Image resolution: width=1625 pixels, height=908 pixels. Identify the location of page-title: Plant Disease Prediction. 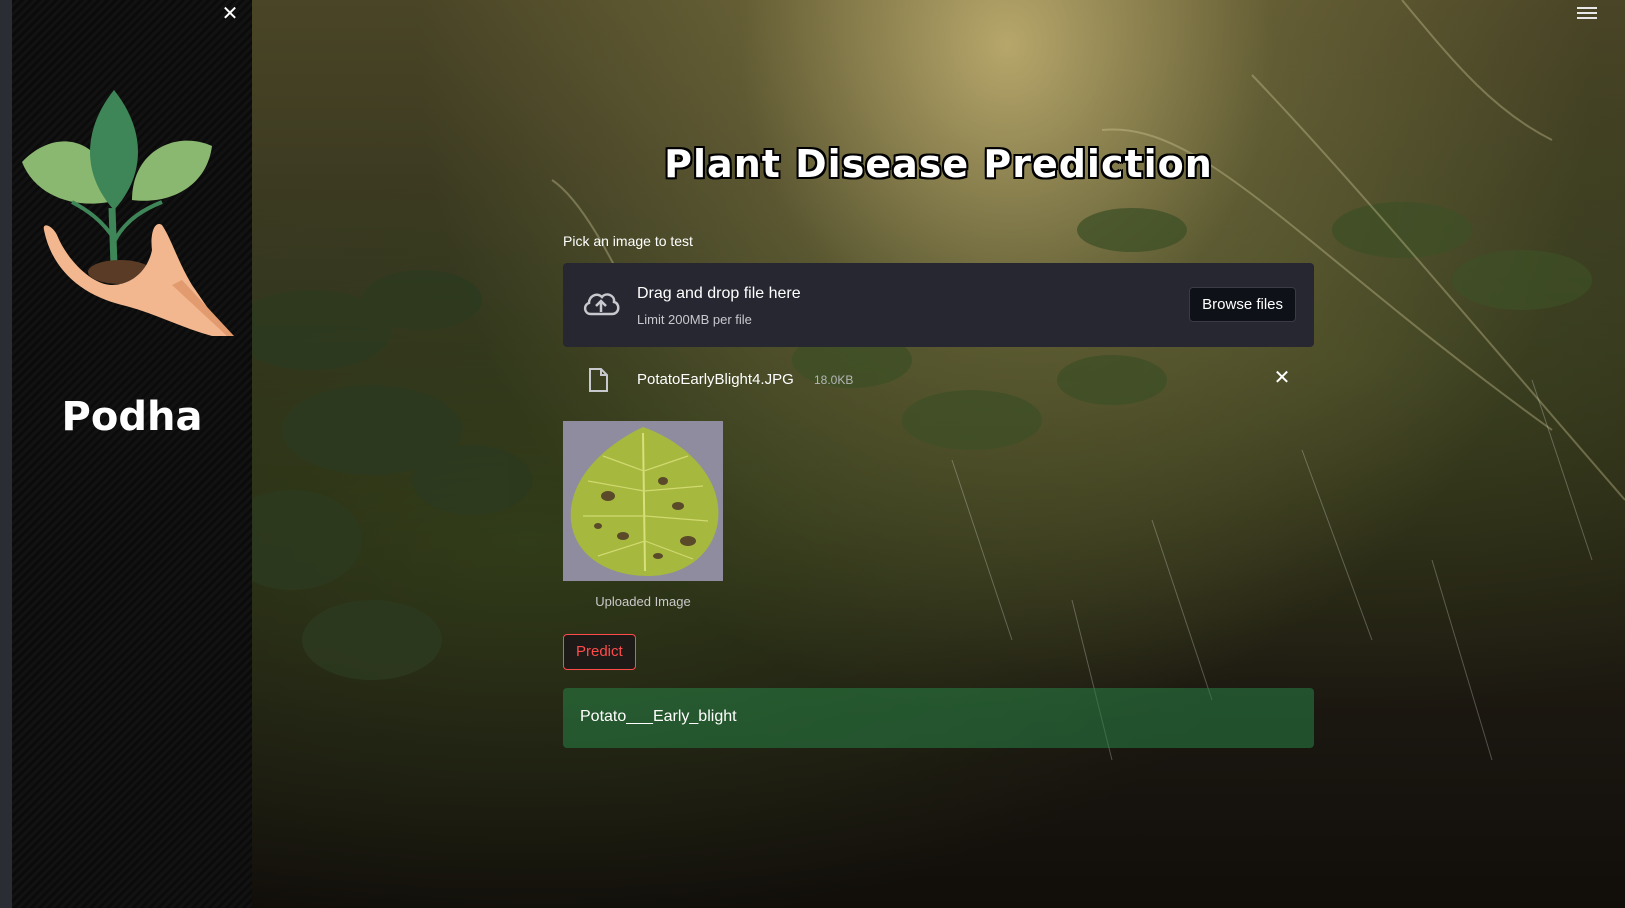
(938, 164).